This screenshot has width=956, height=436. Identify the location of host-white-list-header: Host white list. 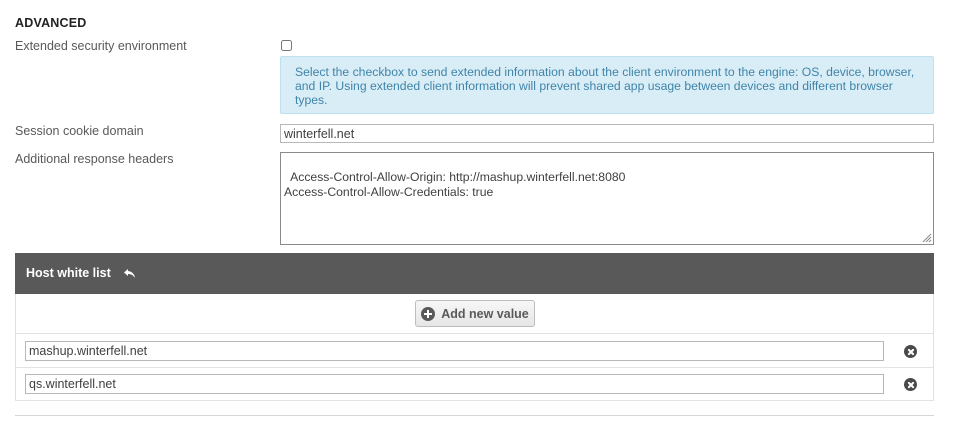
(474, 273).